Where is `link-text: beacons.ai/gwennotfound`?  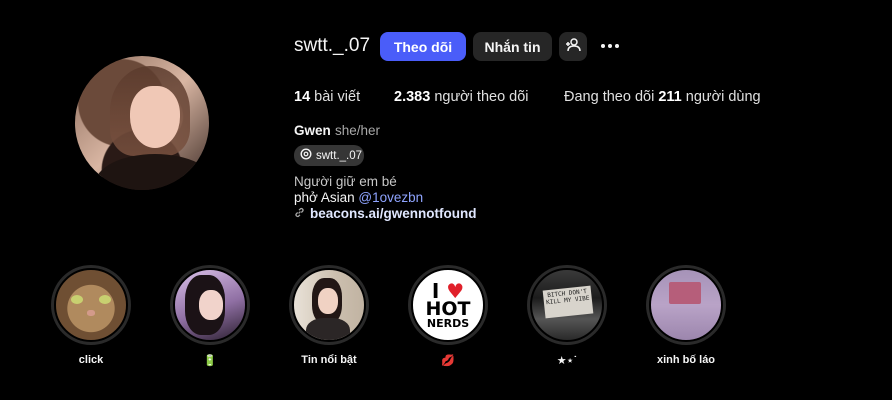
link-text: beacons.ai/gwennotfound is located at coordinates (393, 213).